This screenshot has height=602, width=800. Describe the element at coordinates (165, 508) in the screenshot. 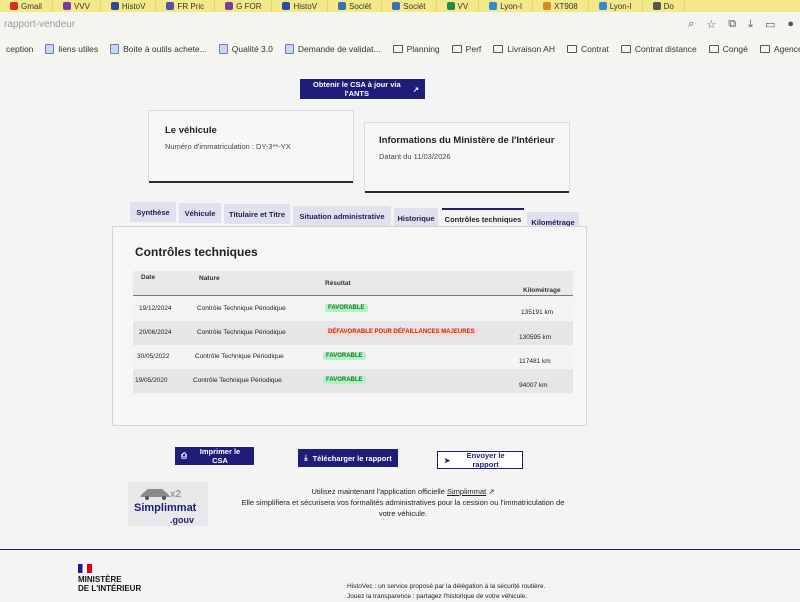

I see `logo-line1: Simplimmat` at that location.